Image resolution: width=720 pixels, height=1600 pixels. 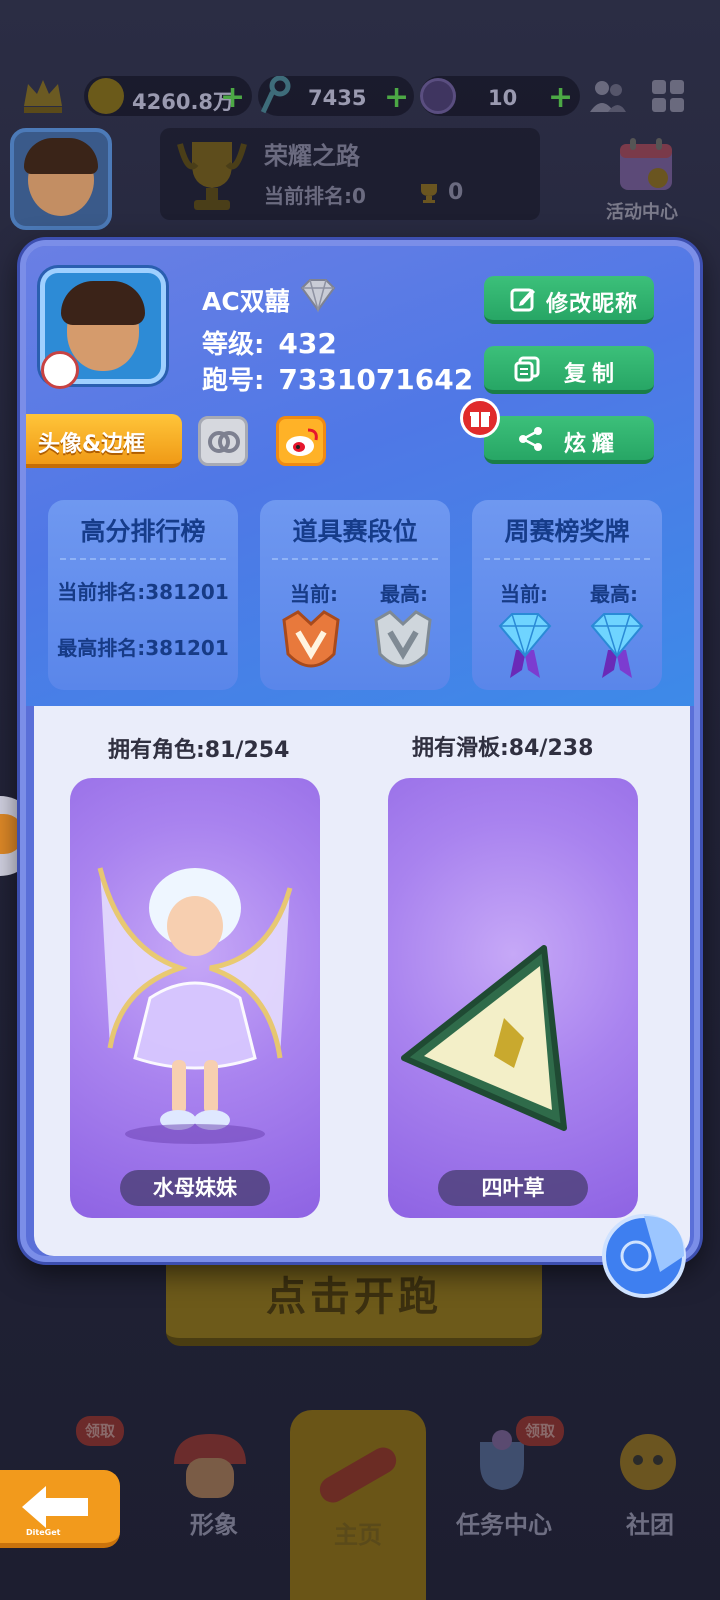 I want to click on board-showcase: 四叶草, so click(x=513, y=998).